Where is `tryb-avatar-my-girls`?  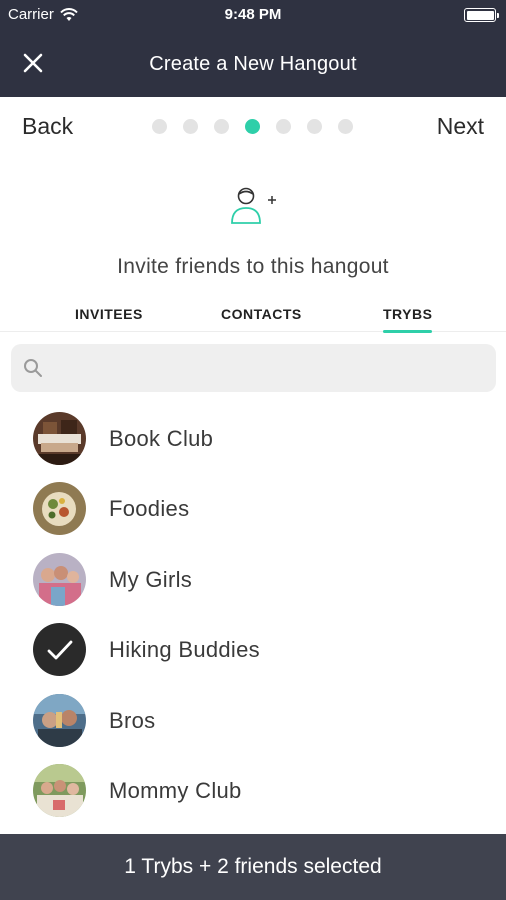 tryb-avatar-my-girls is located at coordinates (59, 579).